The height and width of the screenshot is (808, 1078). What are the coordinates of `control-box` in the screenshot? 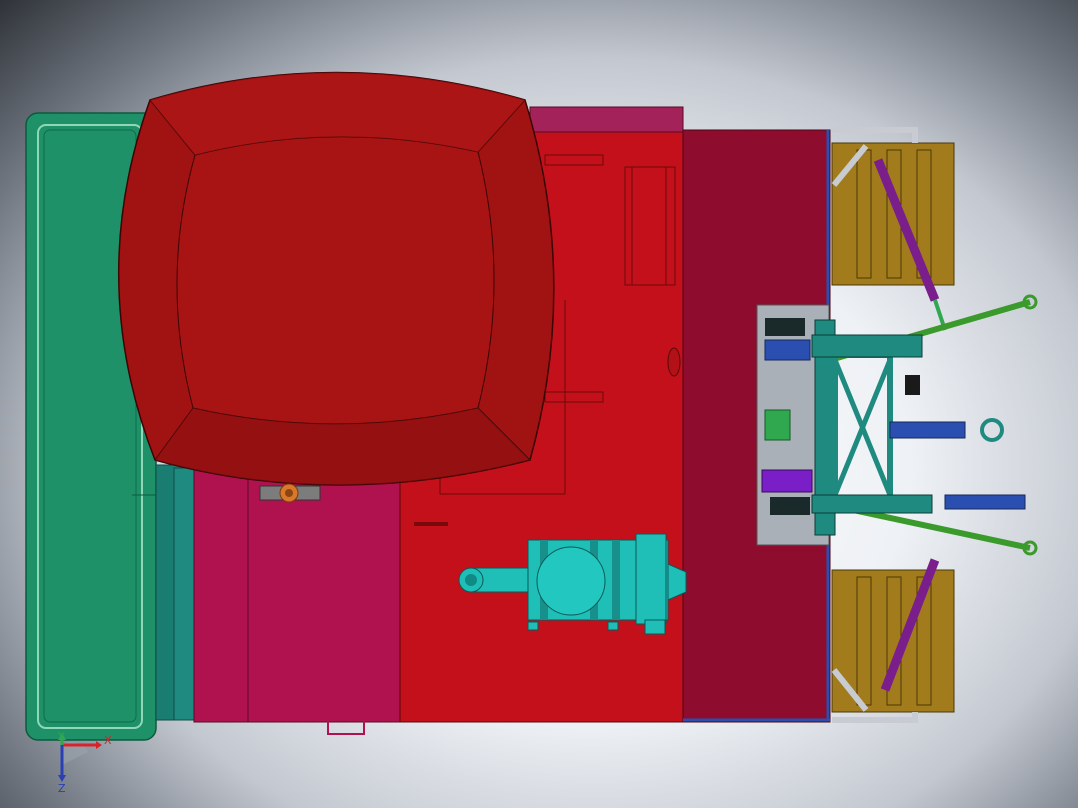 It's located at (912, 385).